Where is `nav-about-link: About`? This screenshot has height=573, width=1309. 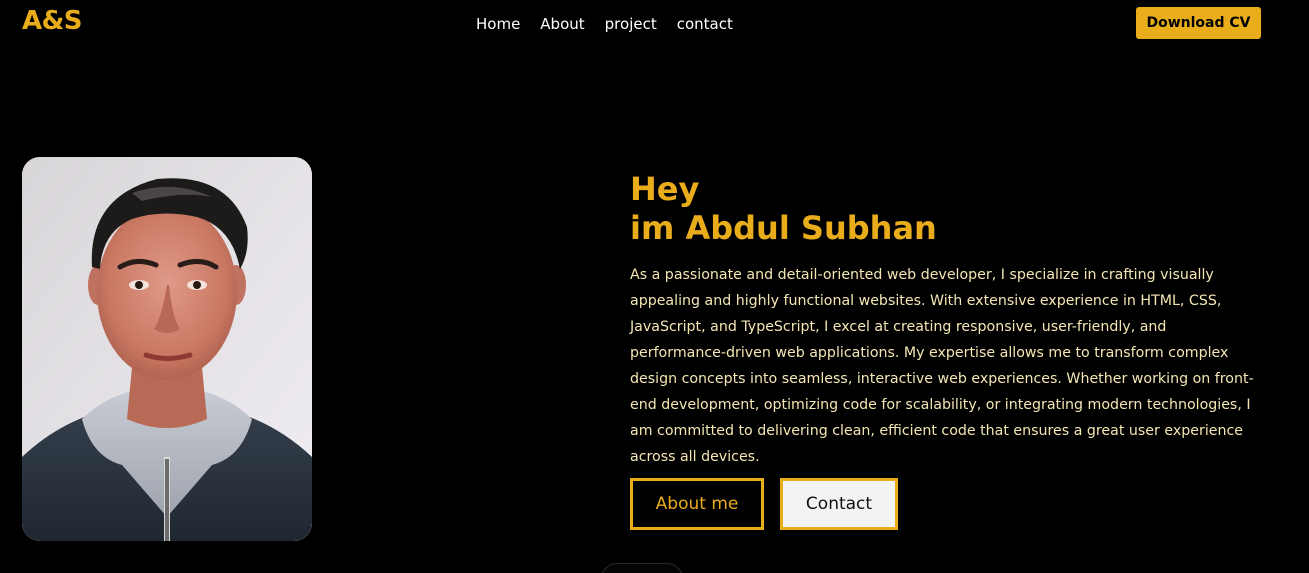 nav-about-link: About is located at coordinates (562, 24).